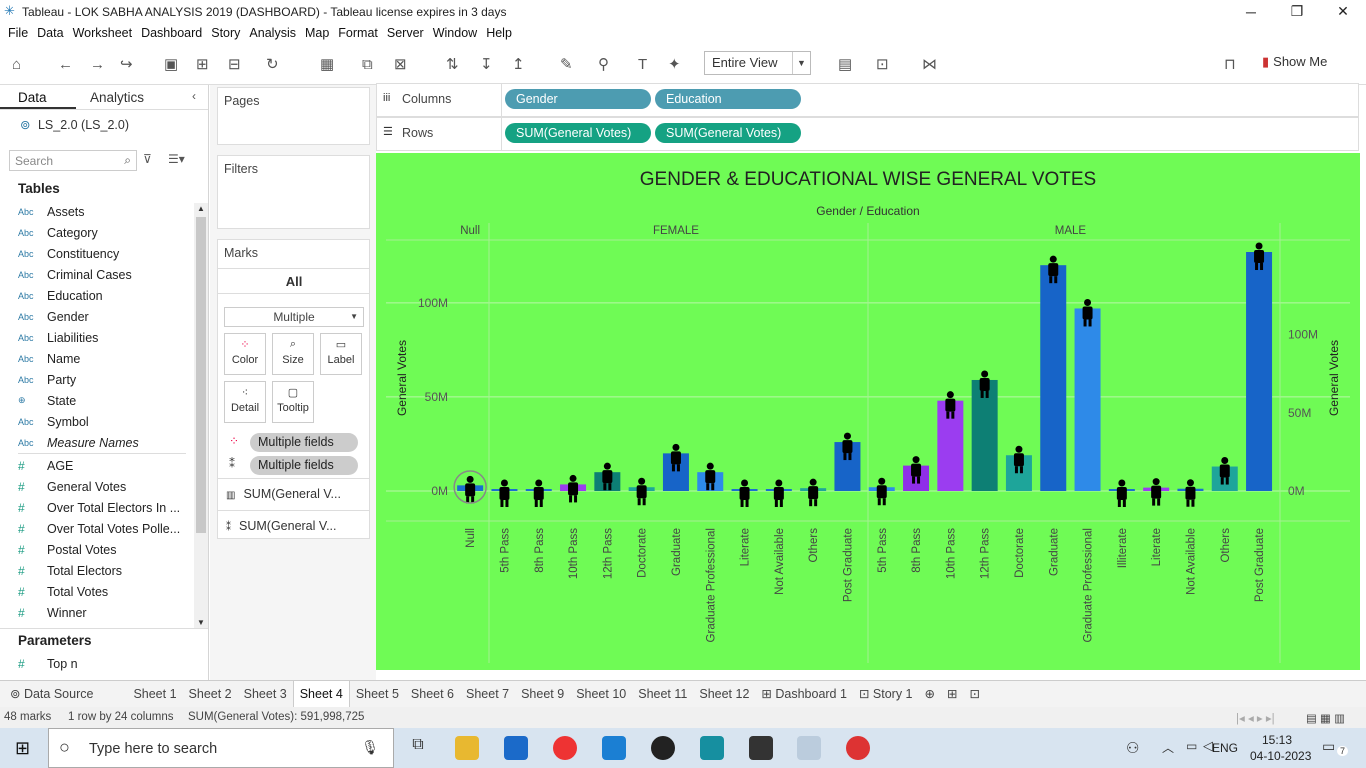 Image resolution: width=1366 pixels, height=768 pixels. Describe the element at coordinates (265, 694) in the screenshot. I see `tab-sheet-3: Sheet 3` at that location.